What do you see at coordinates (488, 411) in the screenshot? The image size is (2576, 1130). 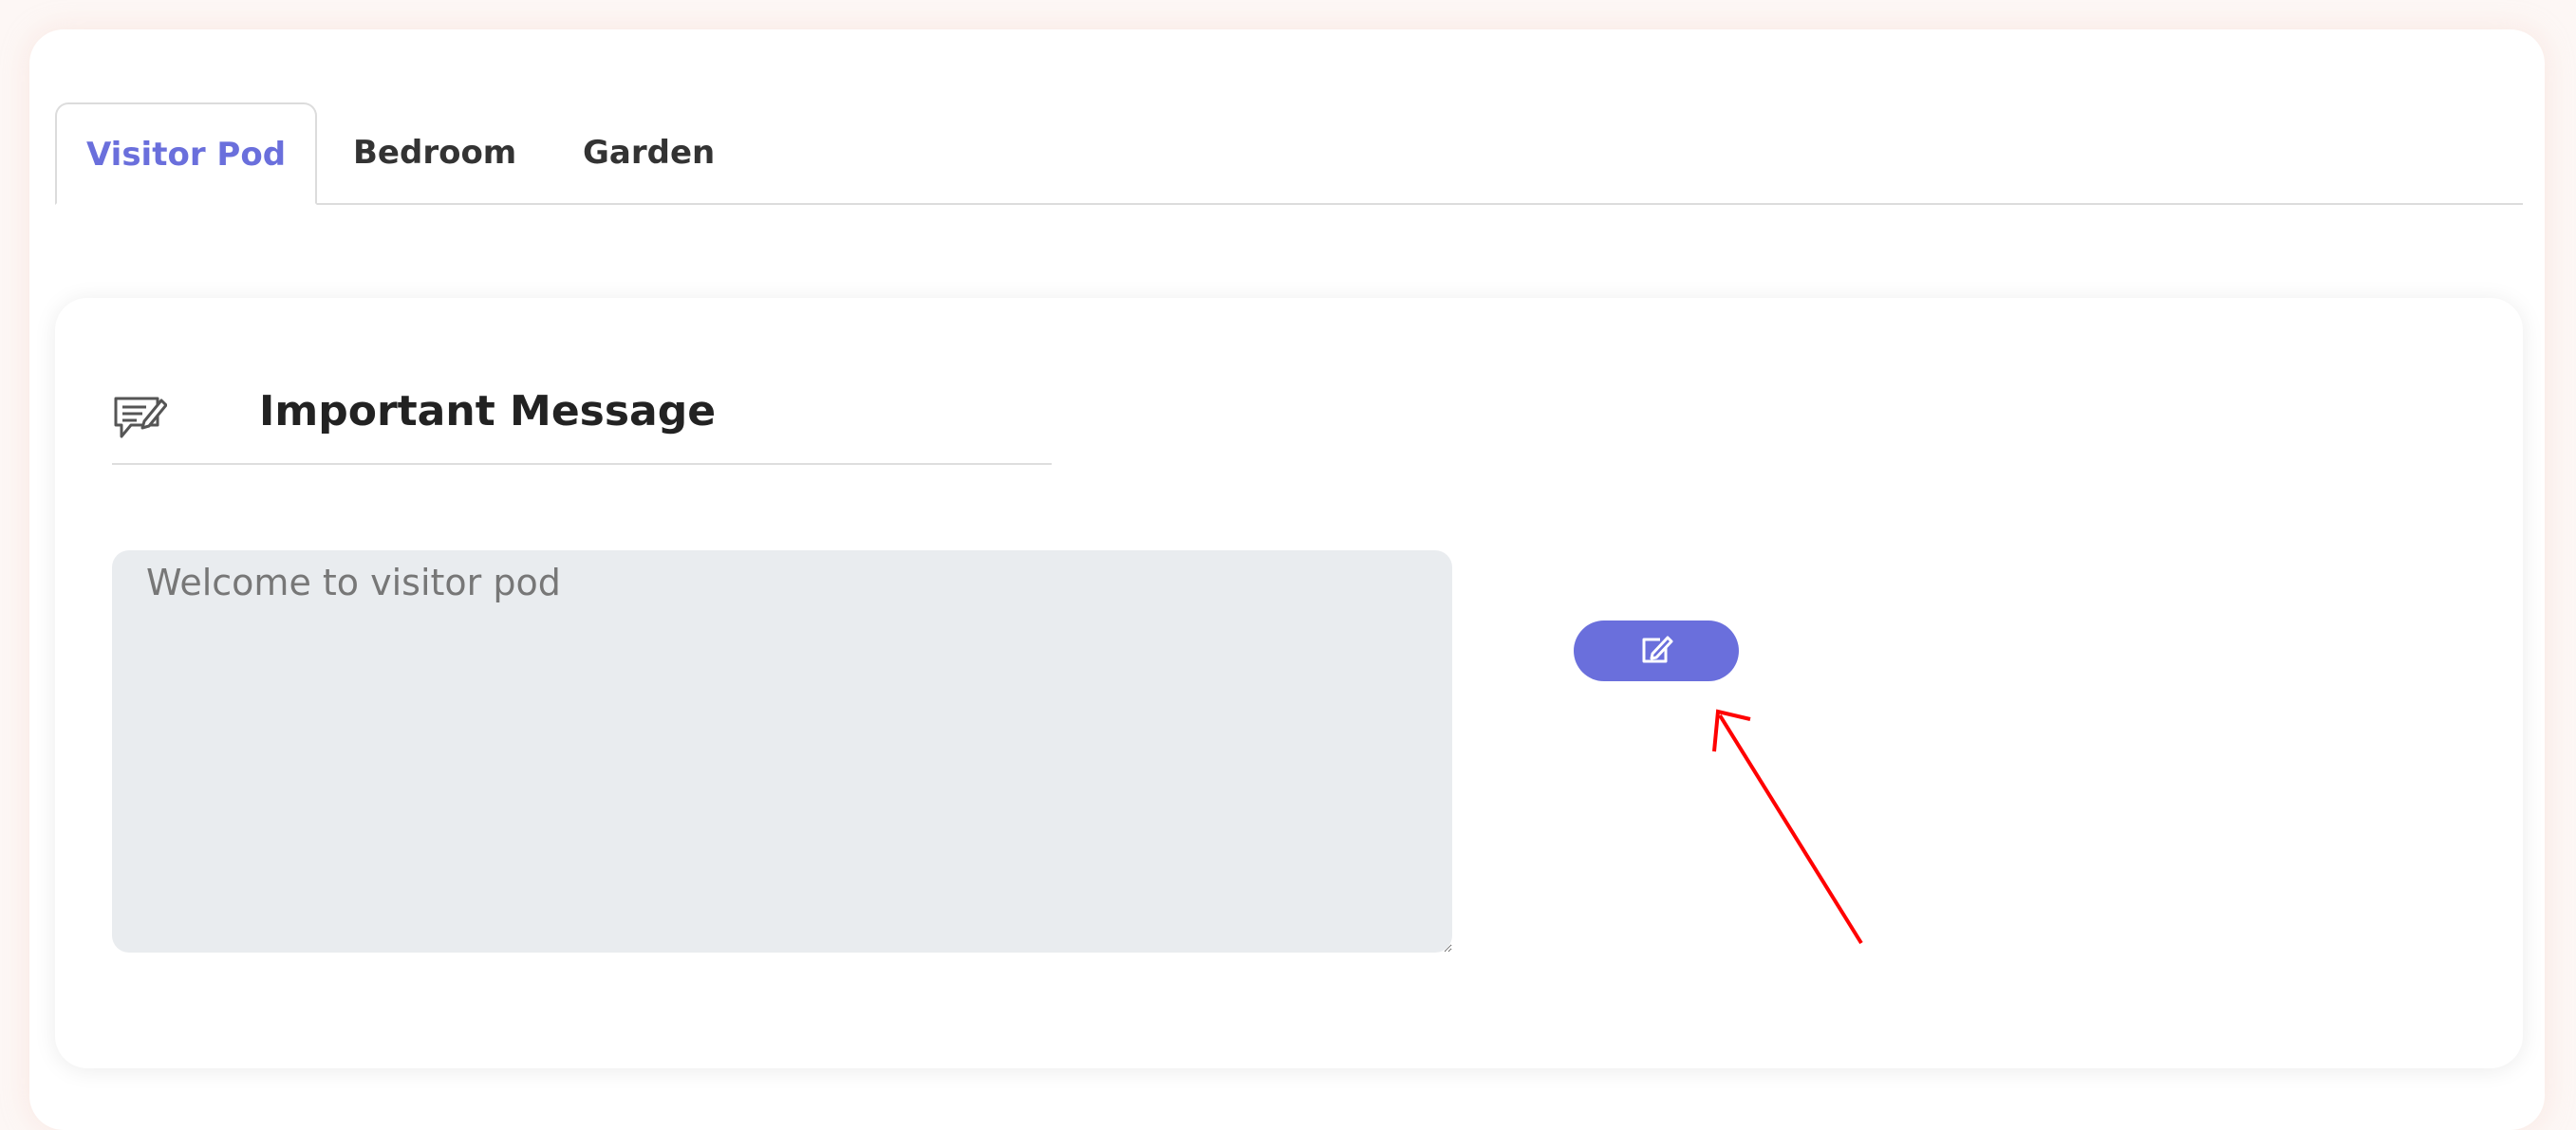 I see `card-title: Important Message` at bounding box center [488, 411].